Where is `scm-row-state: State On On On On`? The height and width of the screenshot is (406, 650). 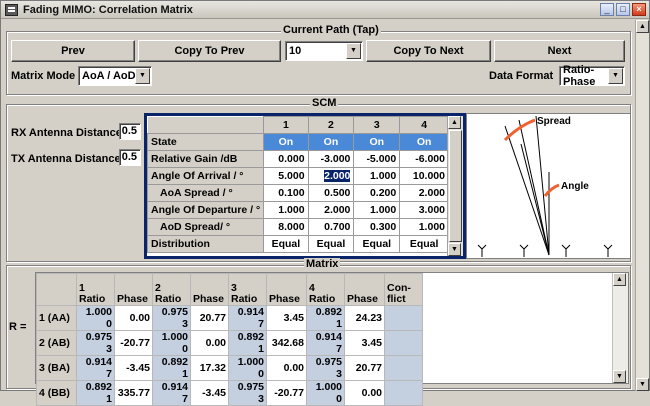 scm-row-state: State On On On On is located at coordinates (298, 142).